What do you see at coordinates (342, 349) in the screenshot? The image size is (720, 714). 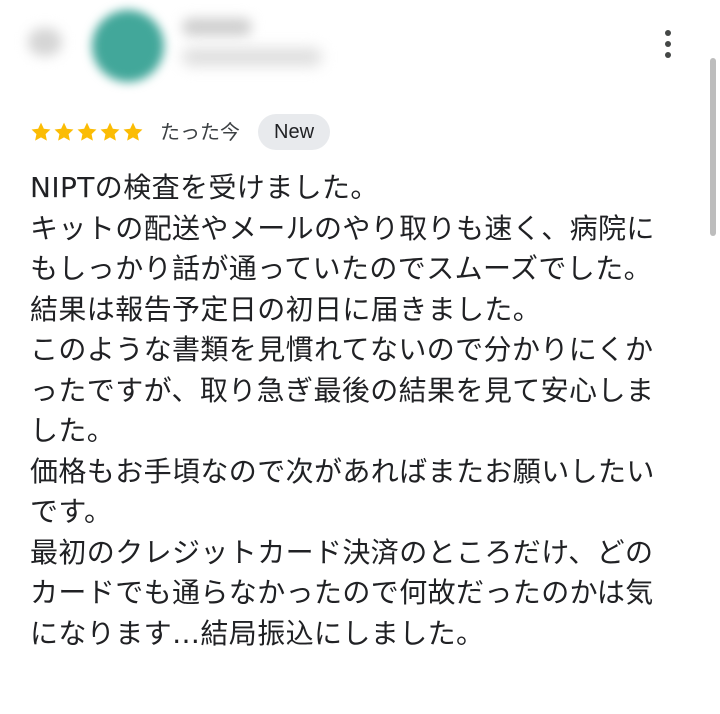 I see `review-text-line: このような書類を見慣れてないので分かりにくか` at bounding box center [342, 349].